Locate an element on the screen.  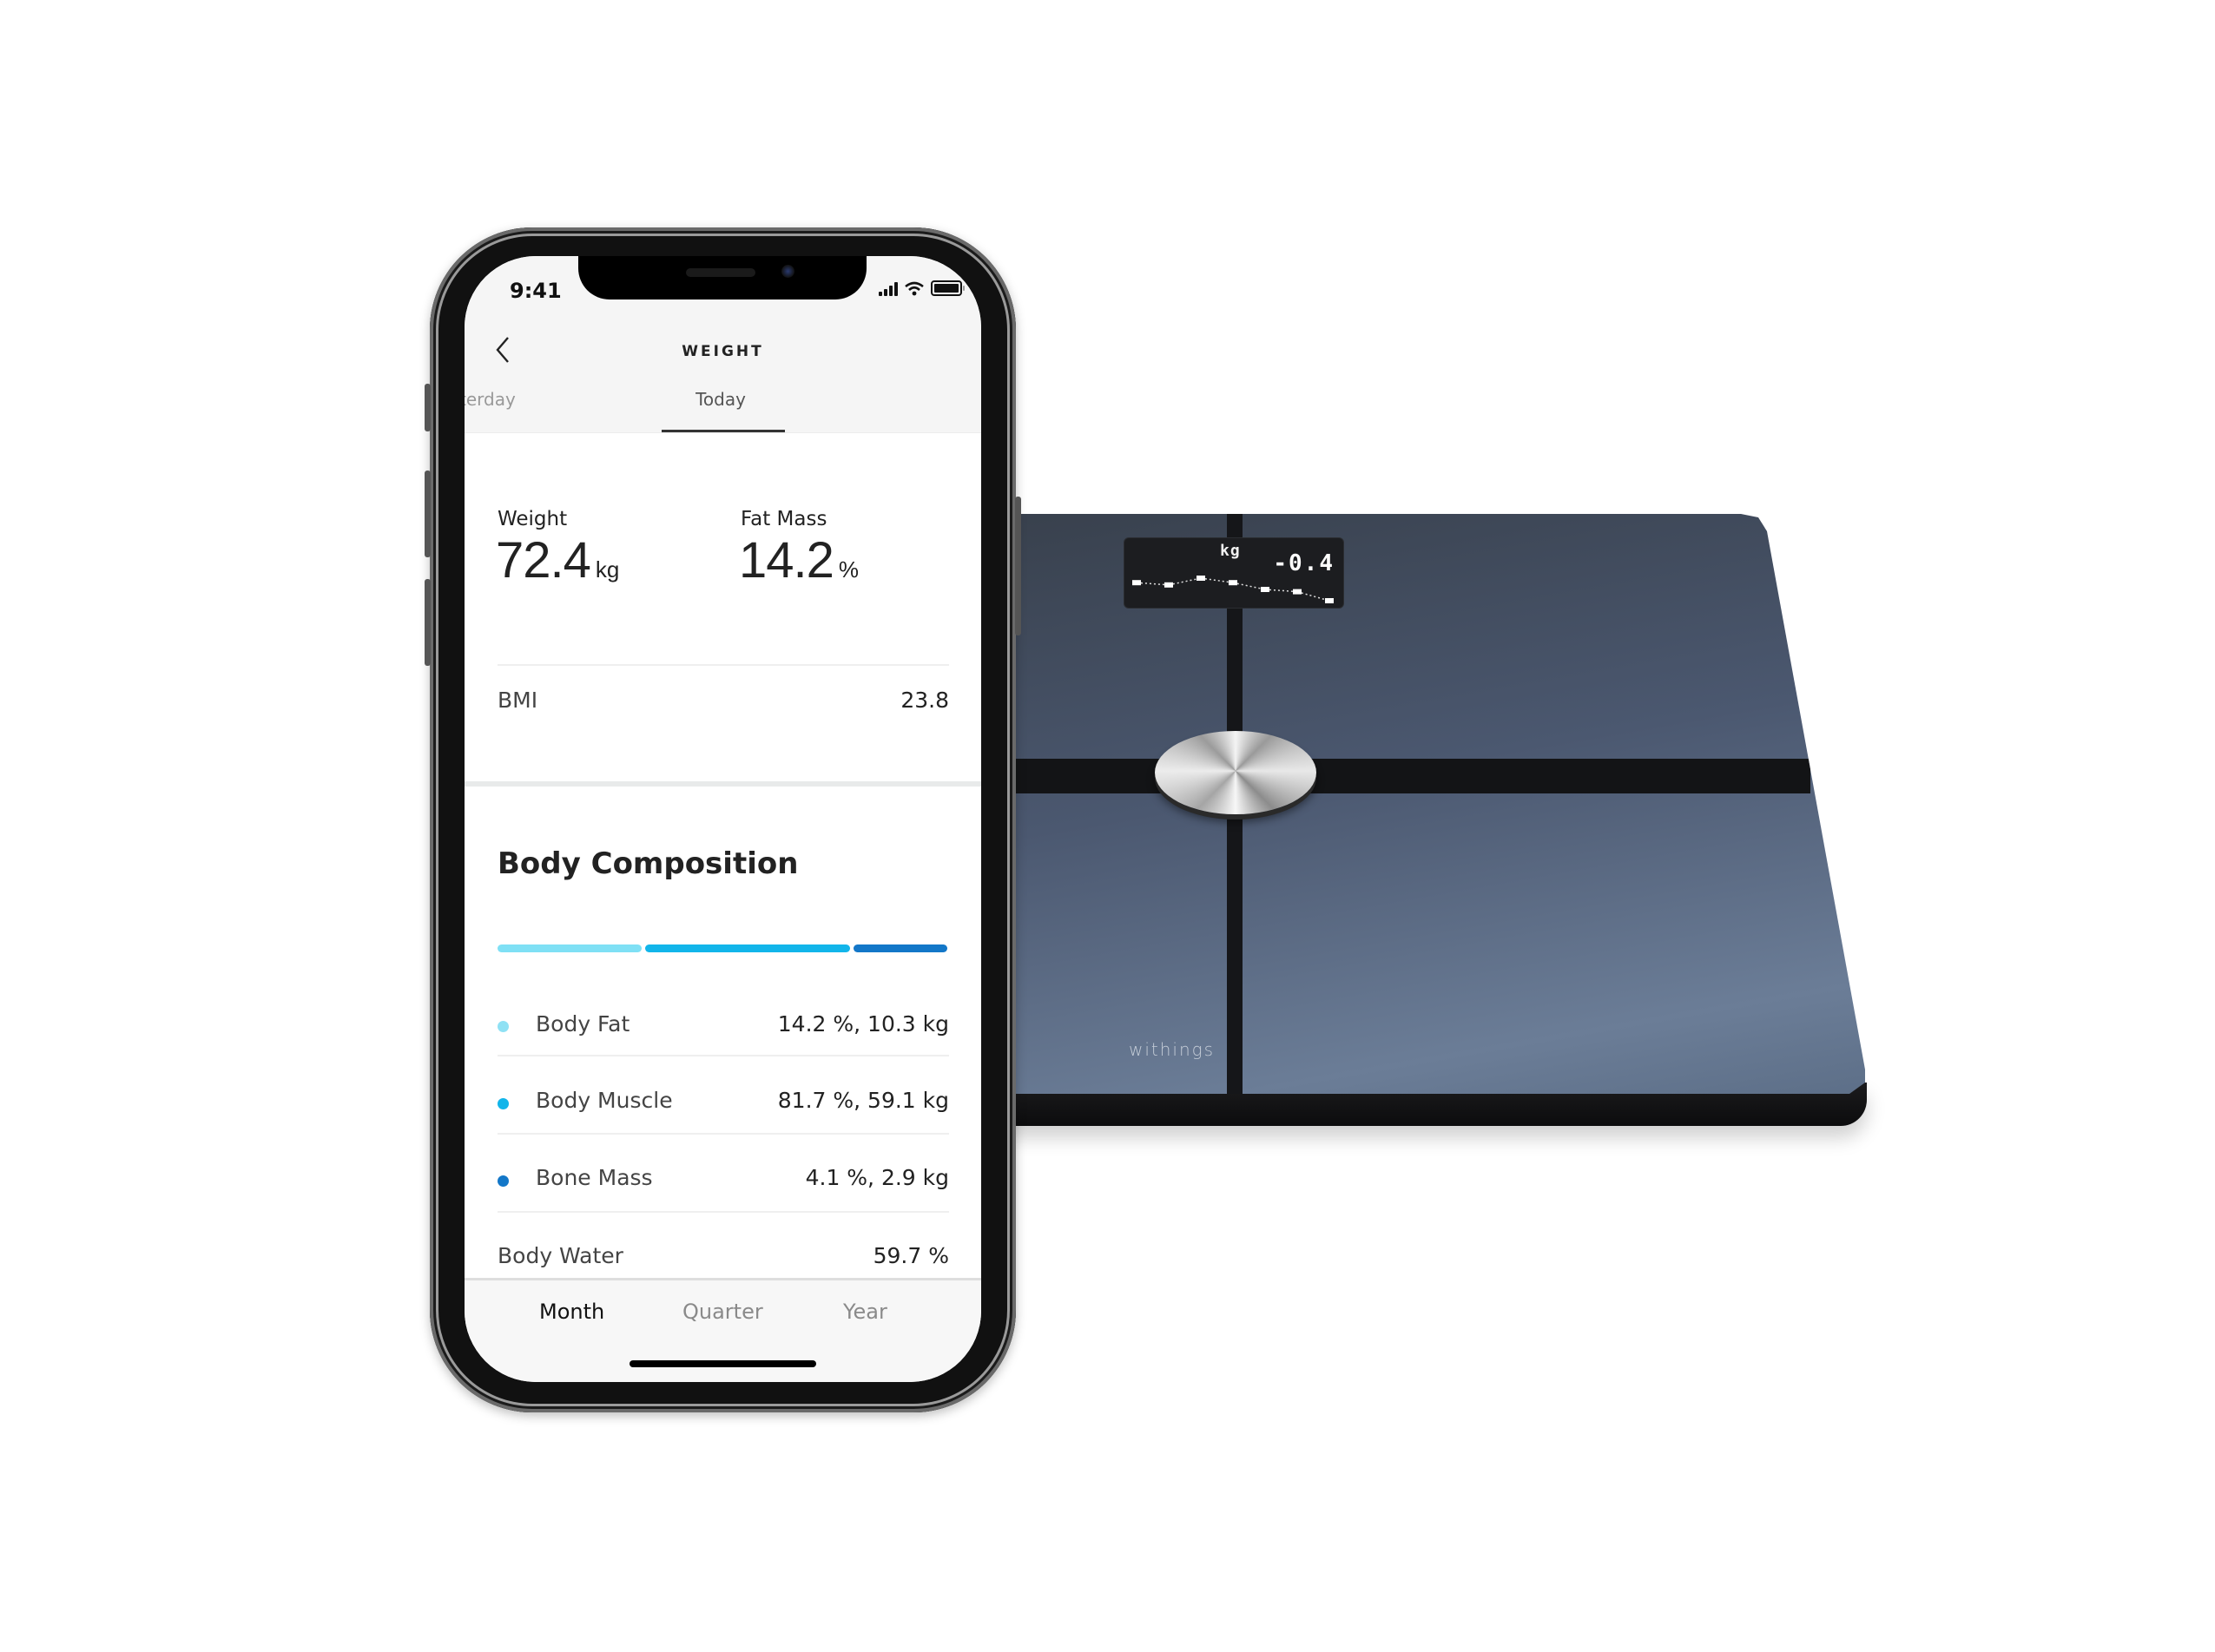
body-water-value: 59.7 % is located at coordinates (911, 1255).